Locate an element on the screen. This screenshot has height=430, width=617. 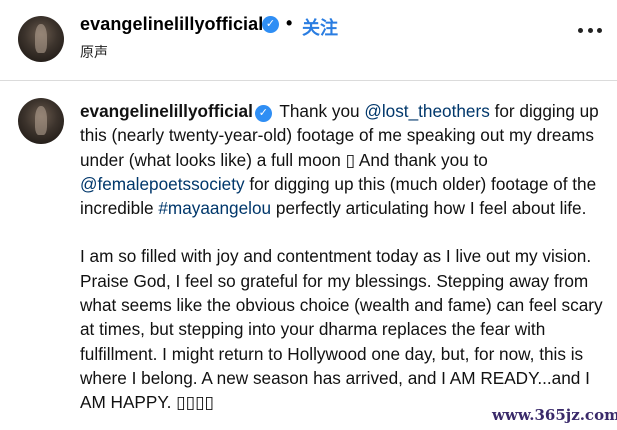
header-username: evangelinelillyofficial is located at coordinates (171, 24).